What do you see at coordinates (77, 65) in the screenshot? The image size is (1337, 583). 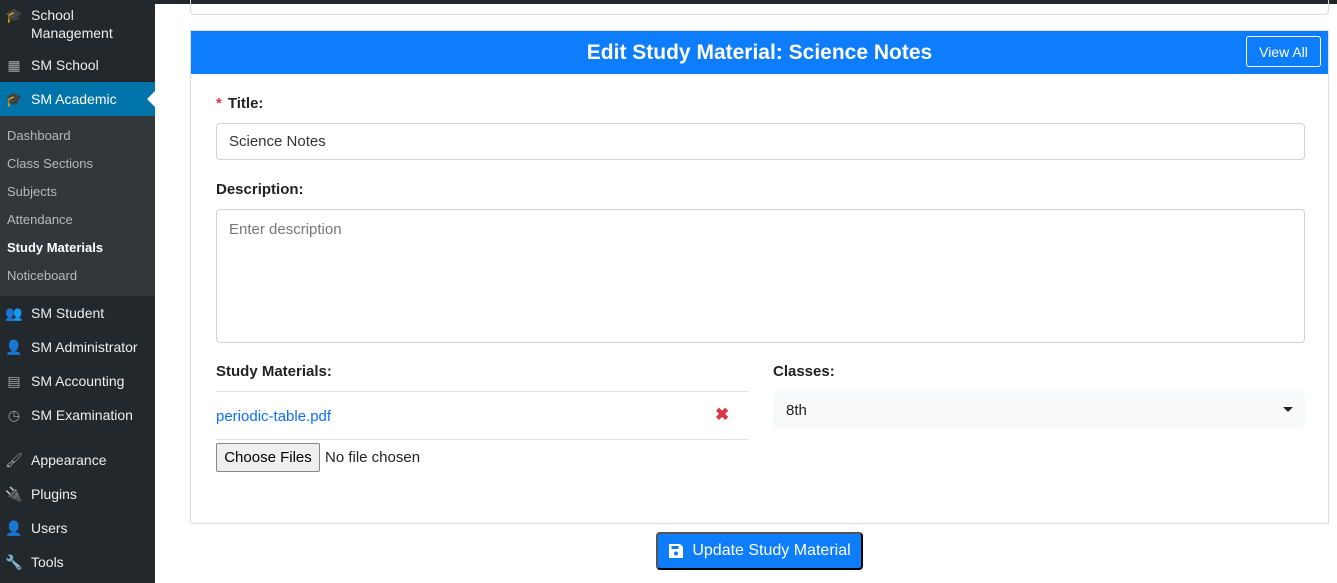 I see `menu-sm-school: ▦ SM School` at bounding box center [77, 65].